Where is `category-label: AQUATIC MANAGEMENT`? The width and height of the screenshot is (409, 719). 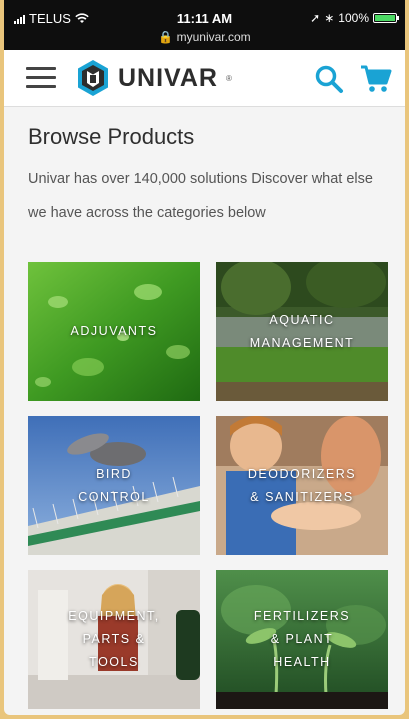
category-label: AQUATIC MANAGEMENT is located at coordinates (302, 331).